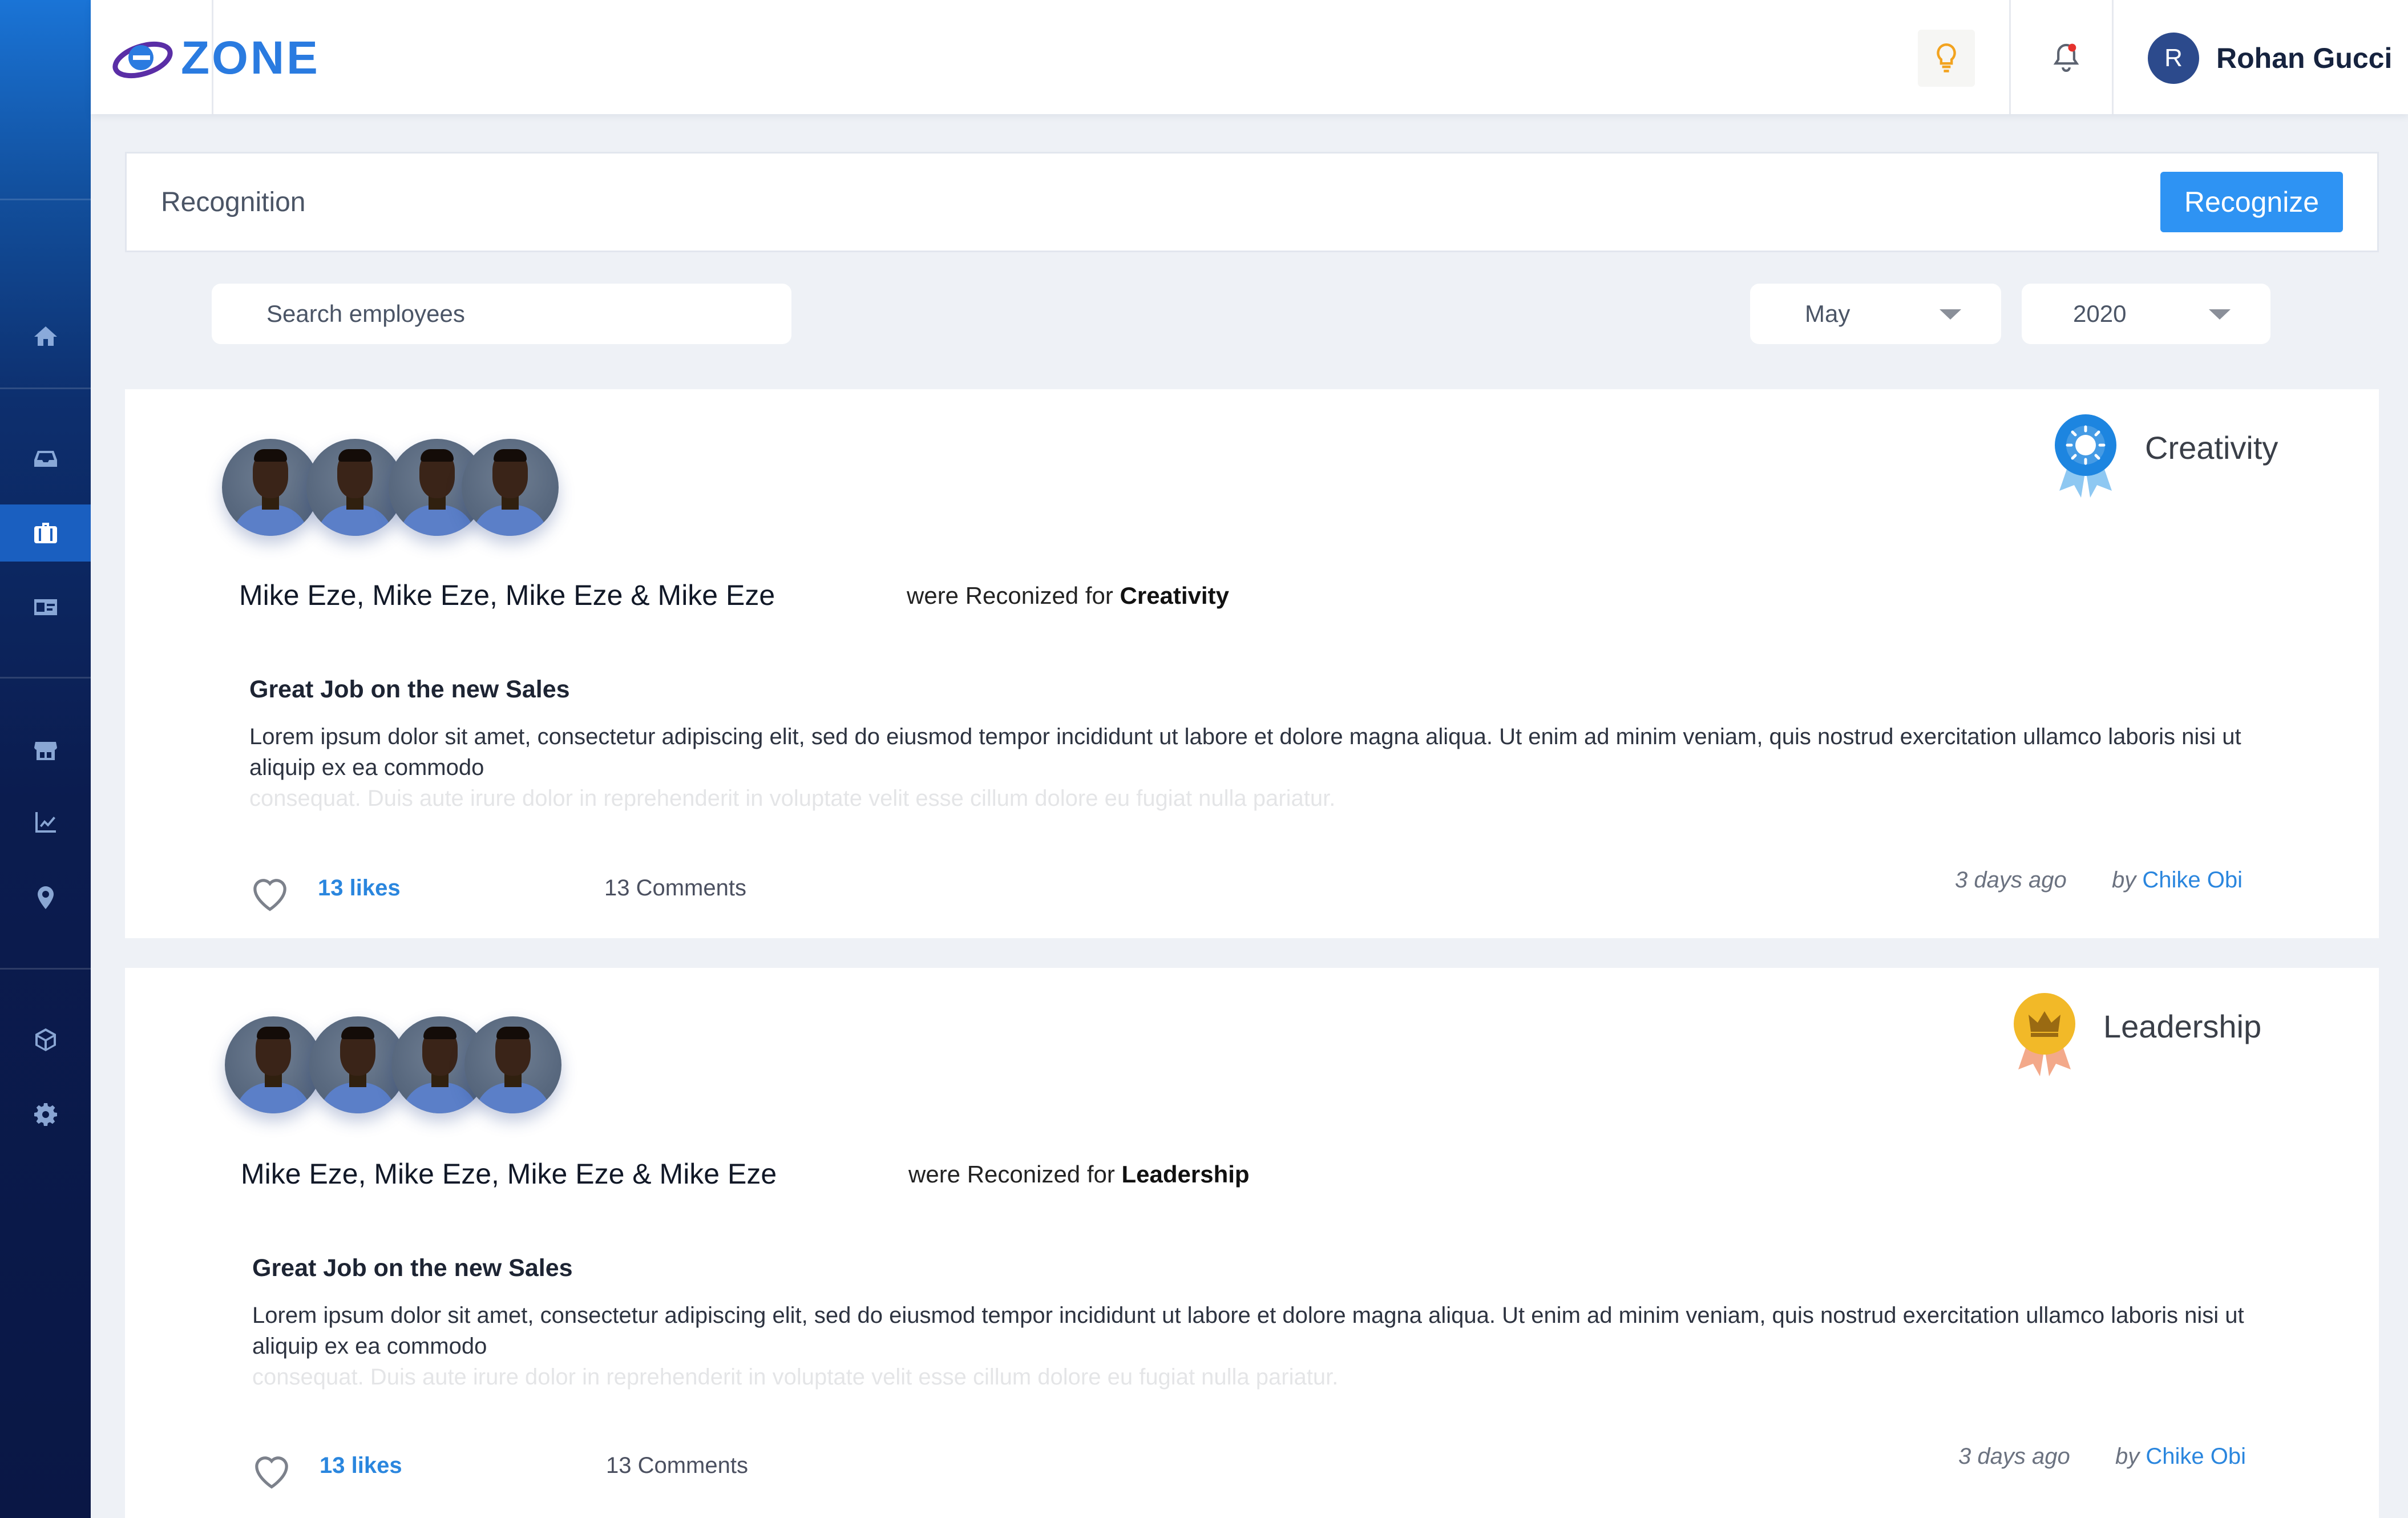  I want to click on sidebar-item-location, so click(45, 897).